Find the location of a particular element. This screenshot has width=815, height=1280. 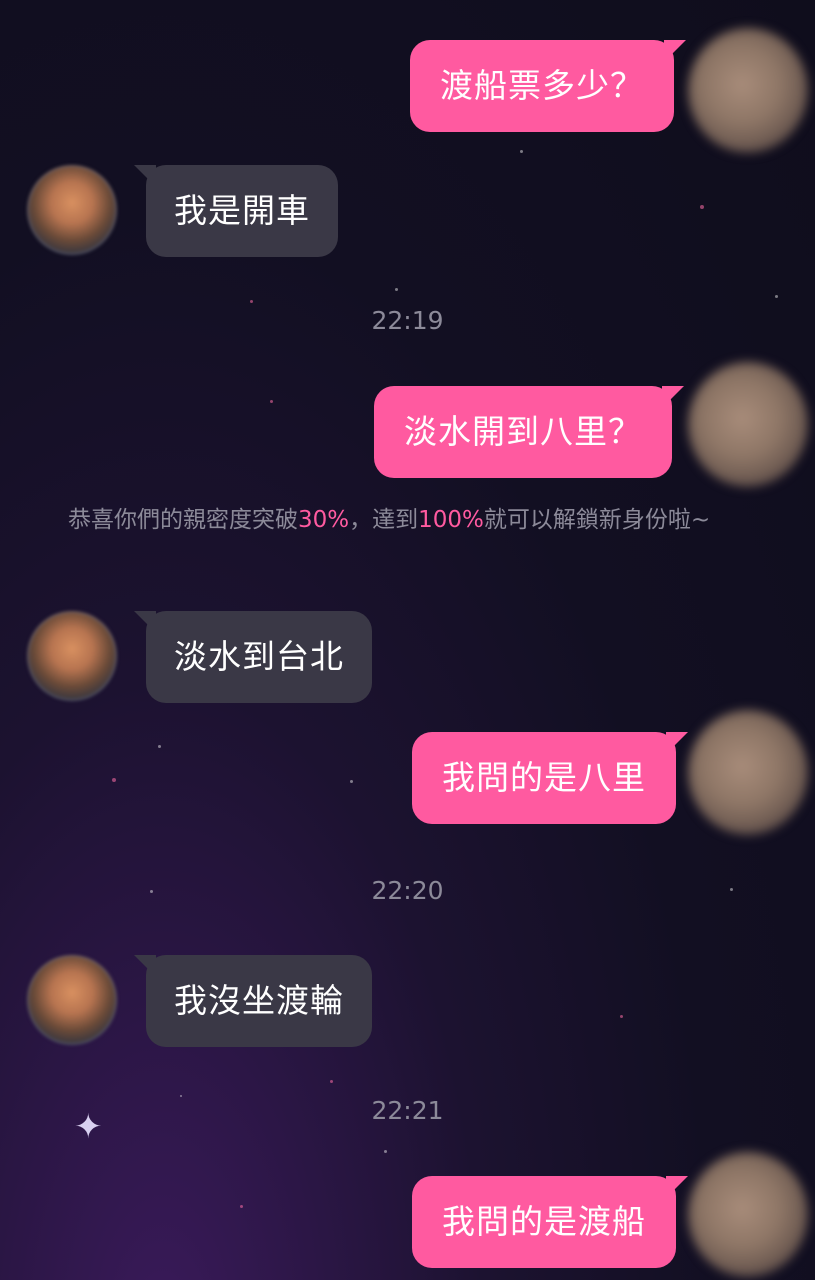

message-text: 我問的是八里 is located at coordinates (544, 777).